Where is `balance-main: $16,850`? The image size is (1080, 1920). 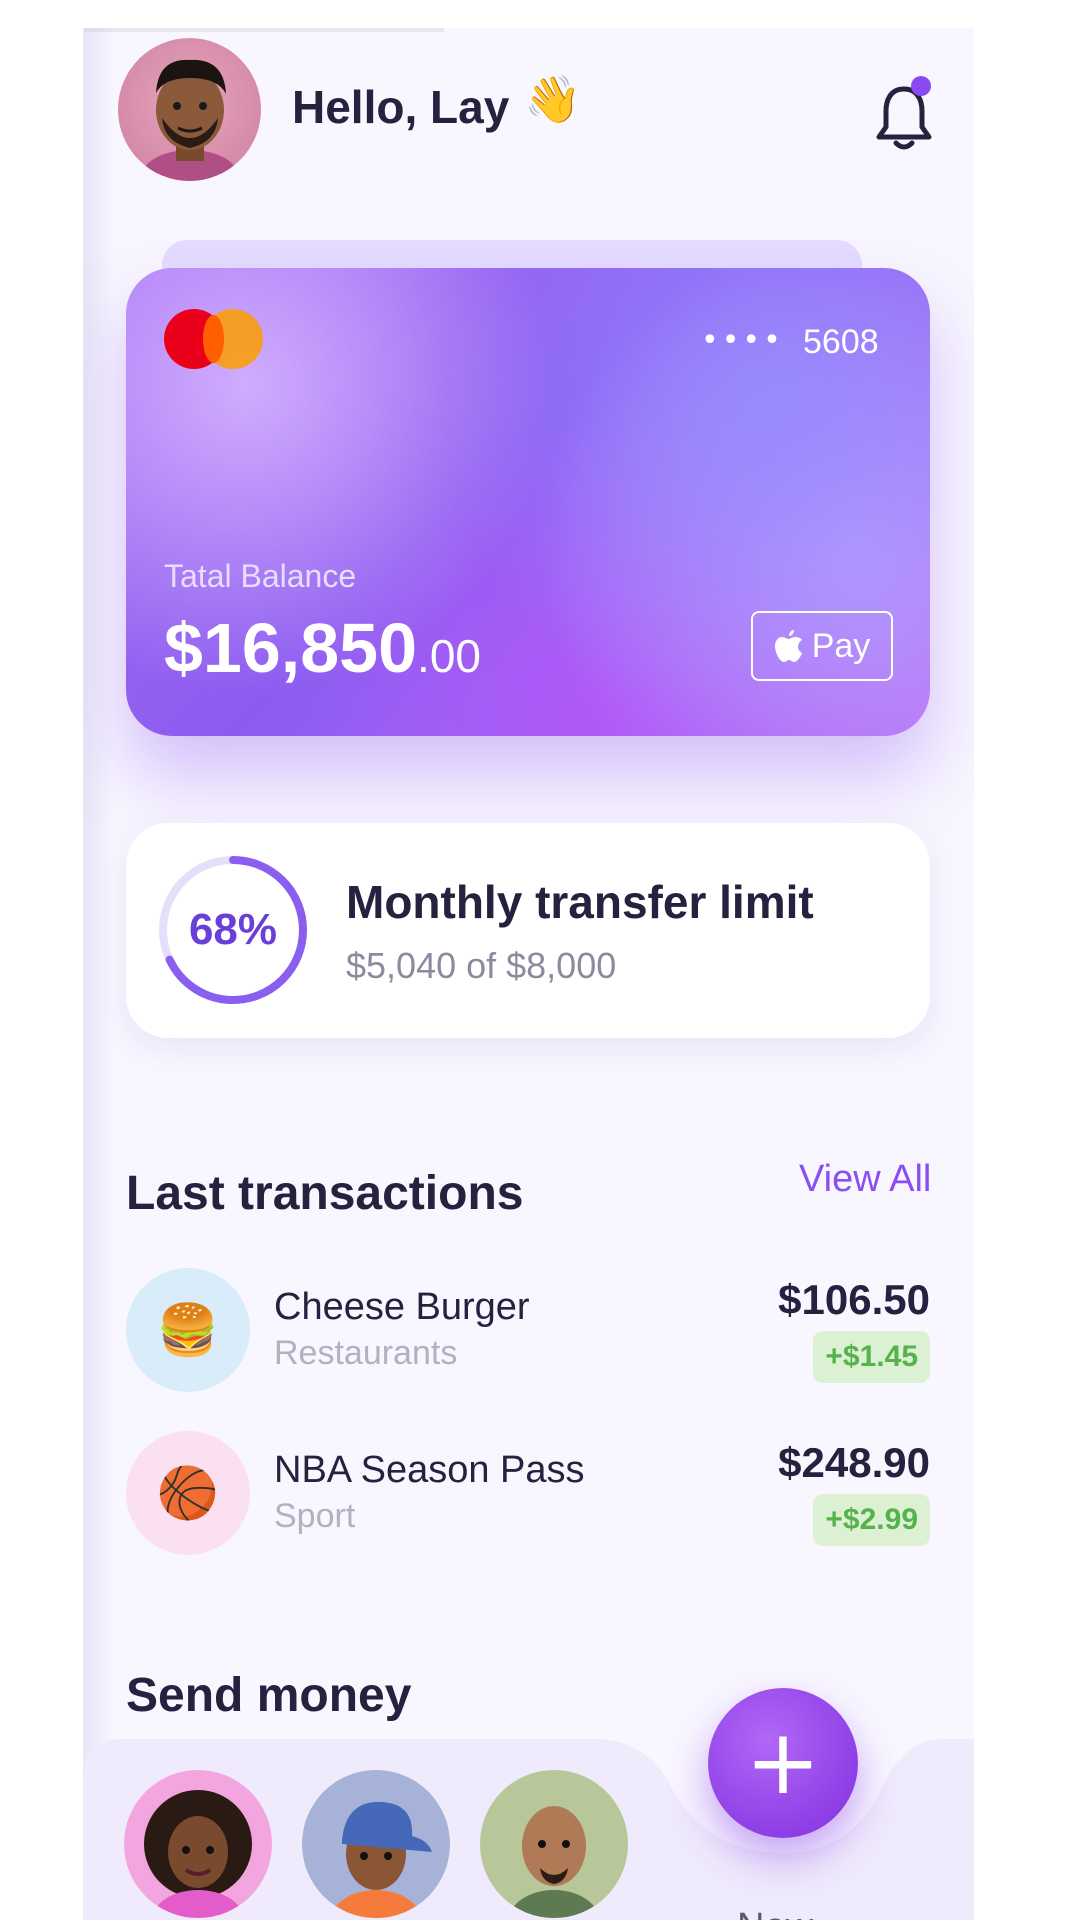 balance-main: $16,850 is located at coordinates (291, 648).